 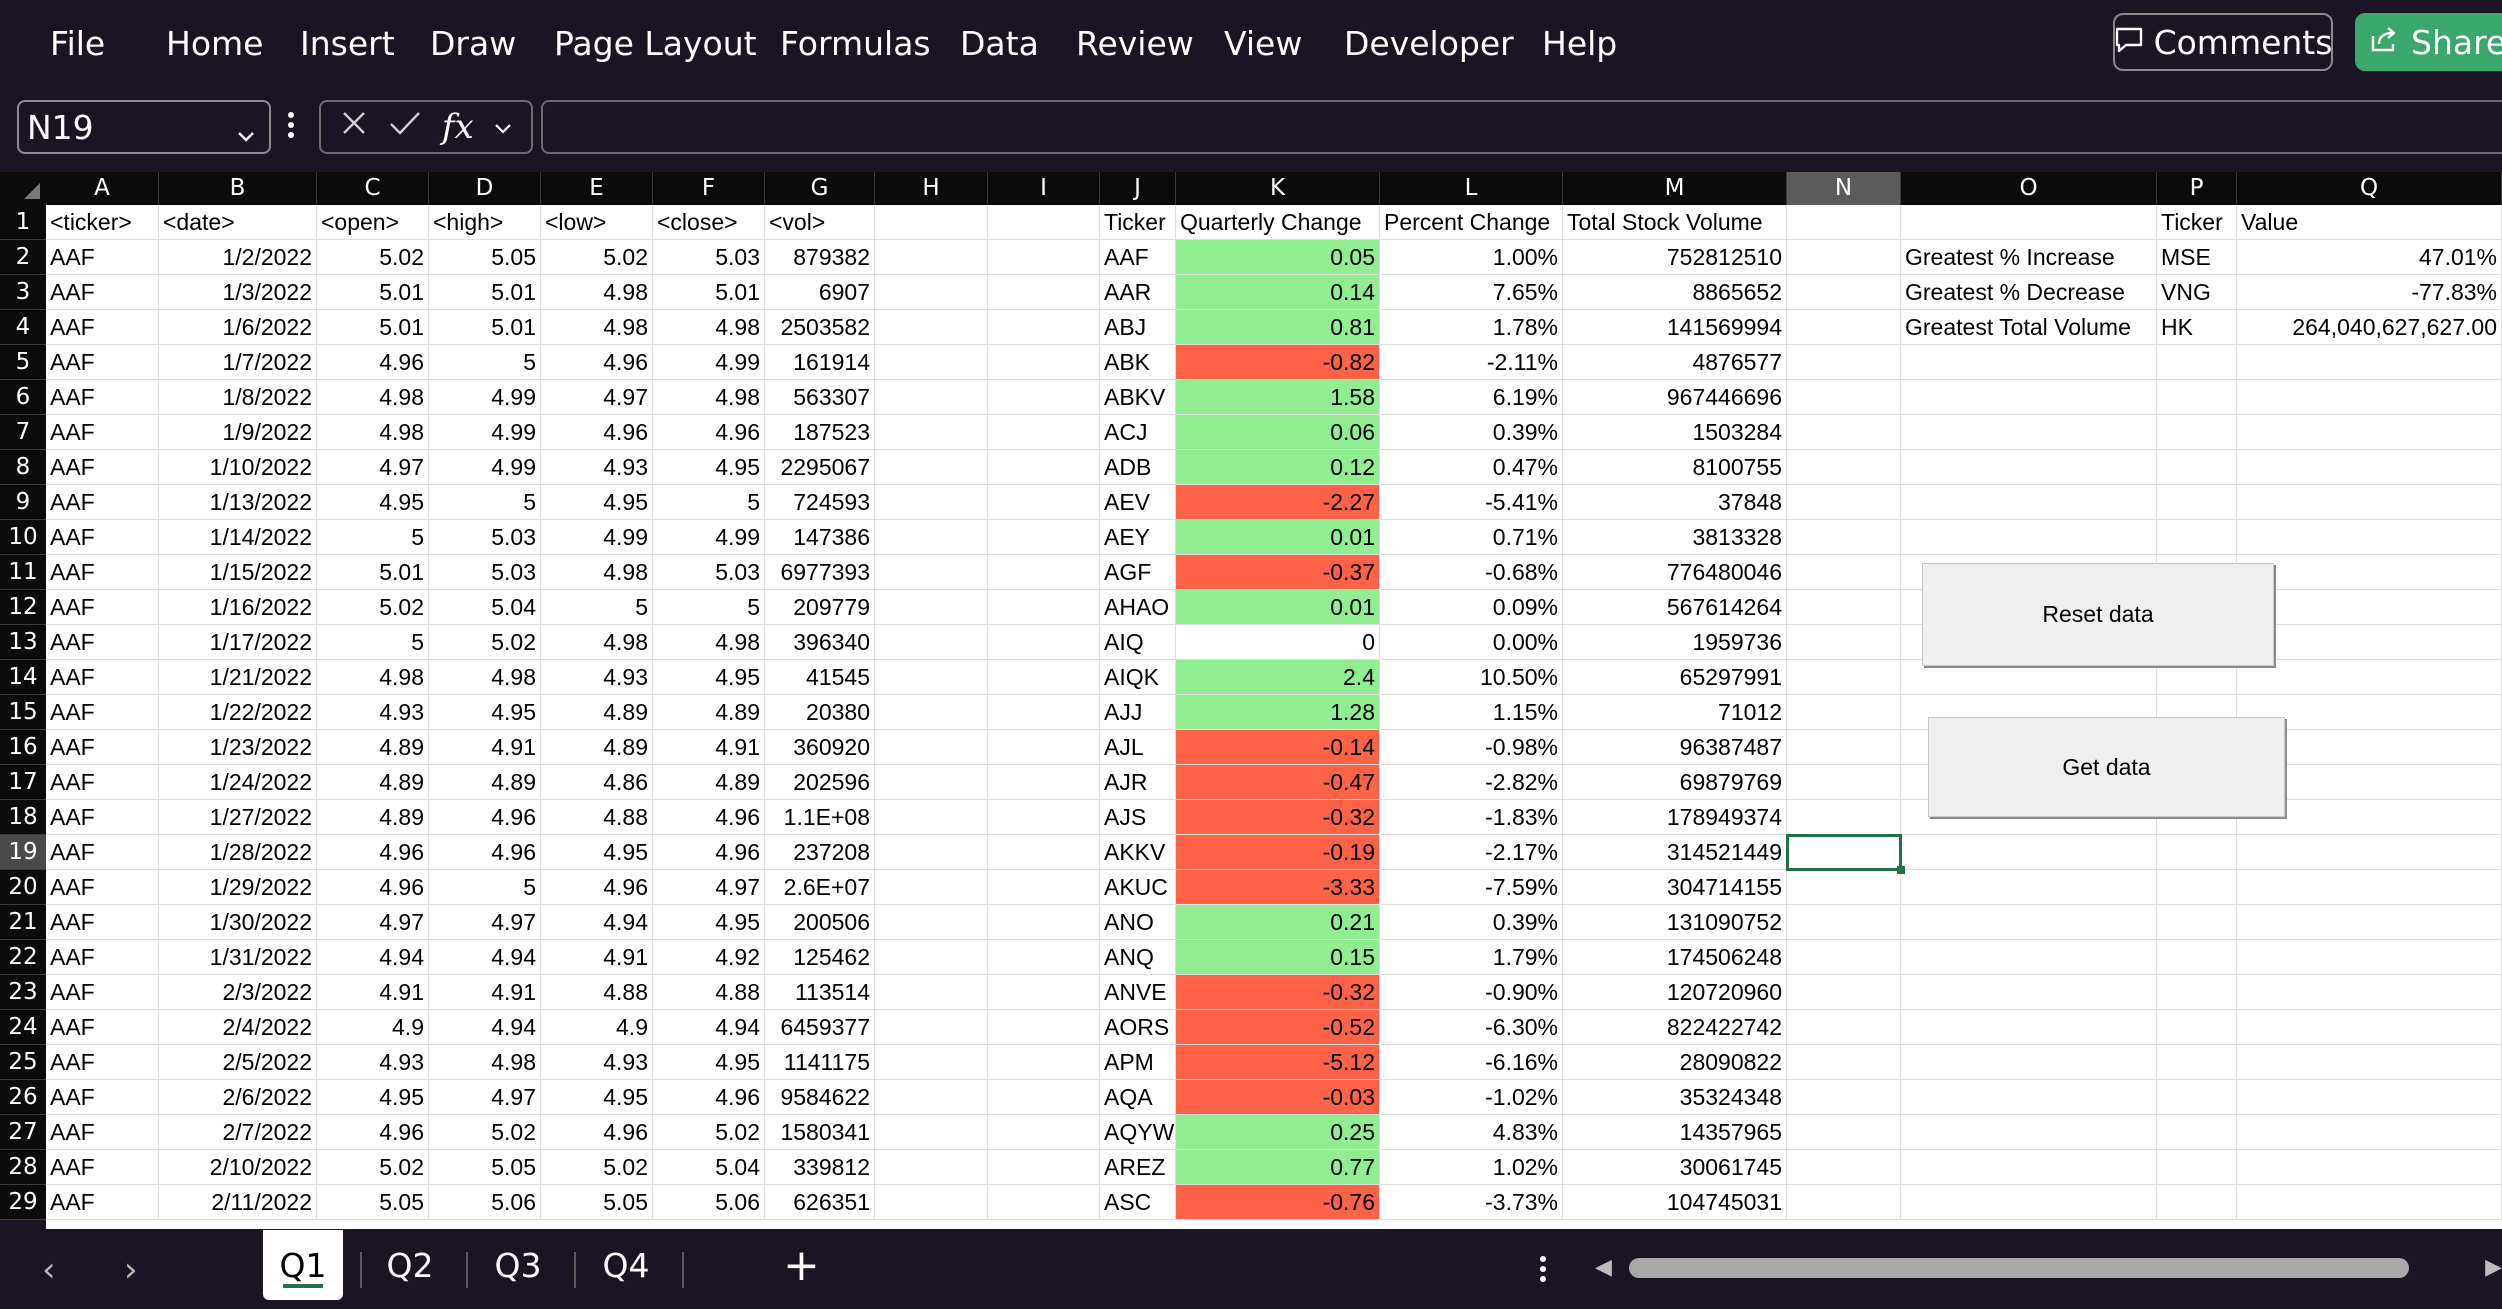 What do you see at coordinates (238, 1097) in the screenshot?
I see `cell-b26: 2/6/2022` at bounding box center [238, 1097].